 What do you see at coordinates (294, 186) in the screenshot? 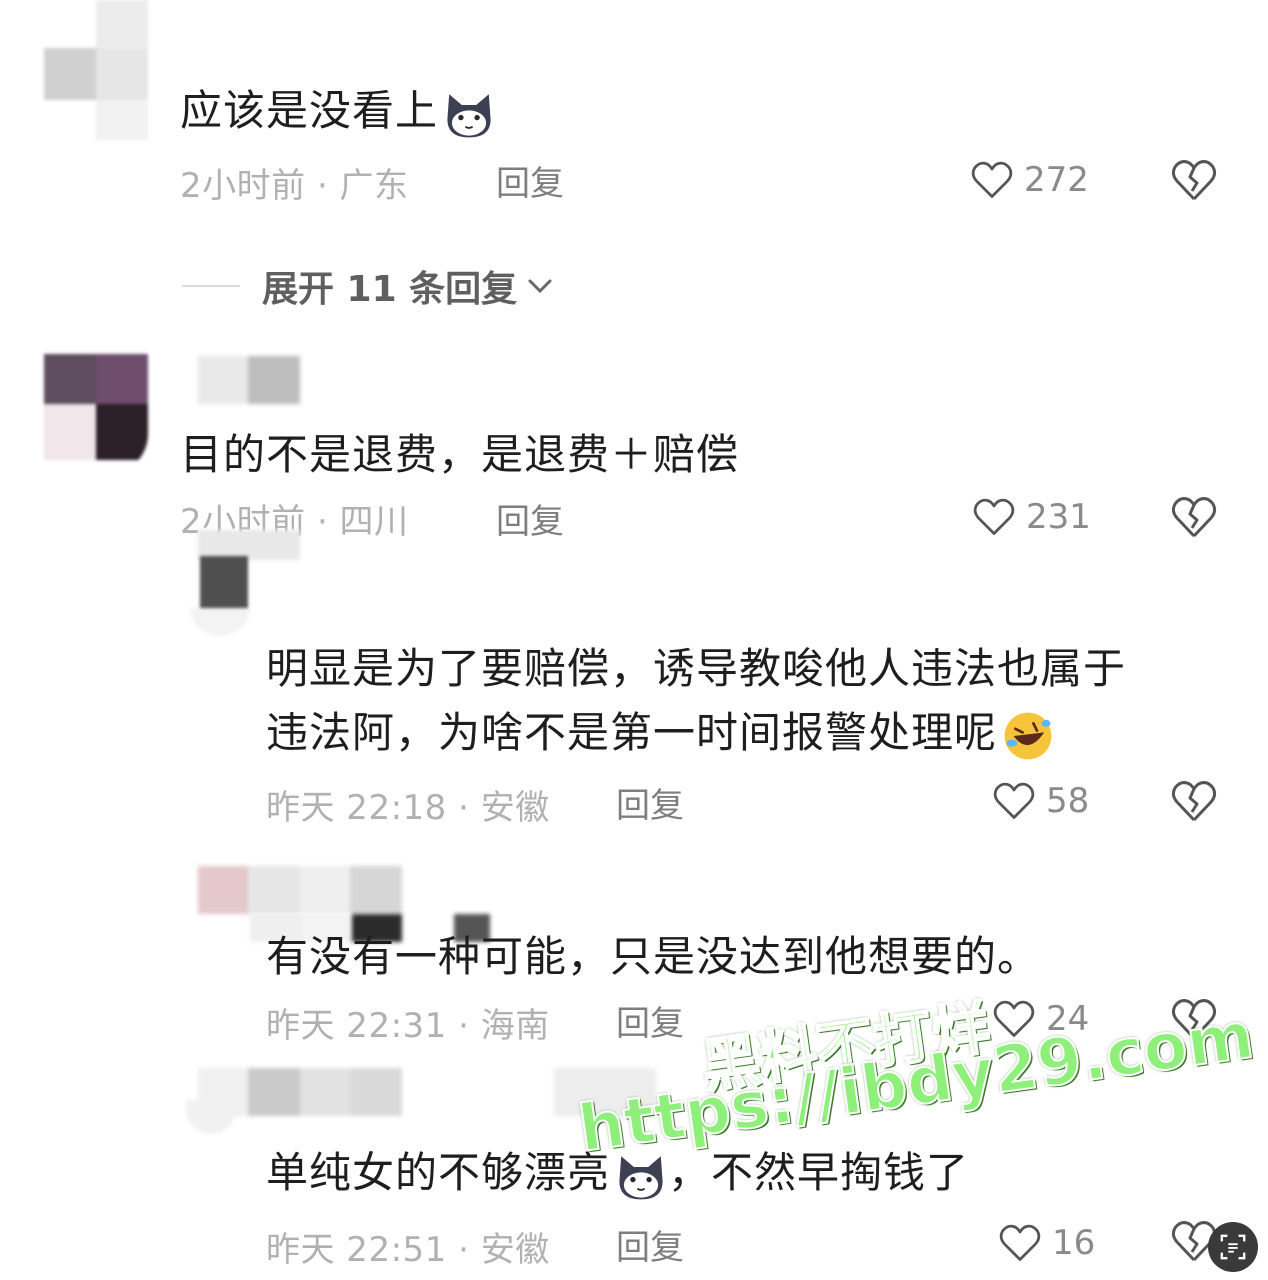
I see `comment-meta: 2小时前 · 广东` at bounding box center [294, 186].